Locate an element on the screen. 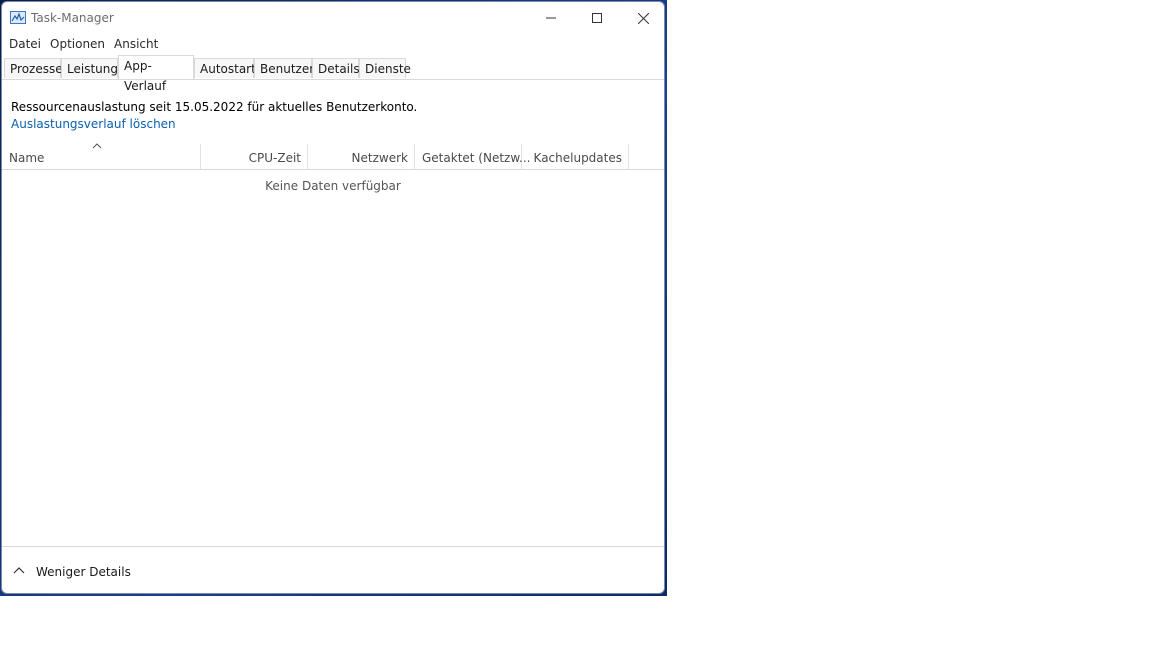  column-tile-updates-label: Kachelupdates is located at coordinates (577, 158).